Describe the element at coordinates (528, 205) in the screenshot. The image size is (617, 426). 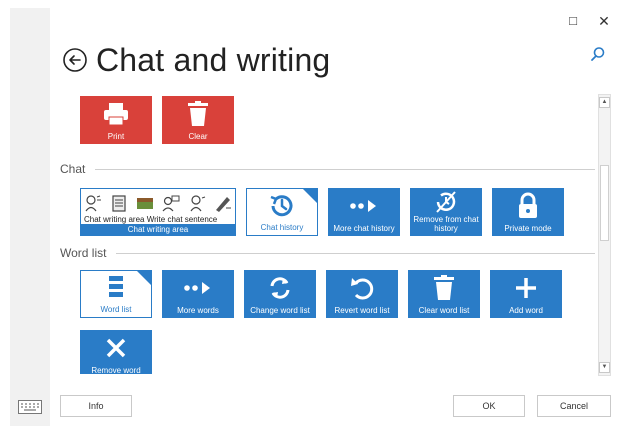
I see `lock-icon` at that location.